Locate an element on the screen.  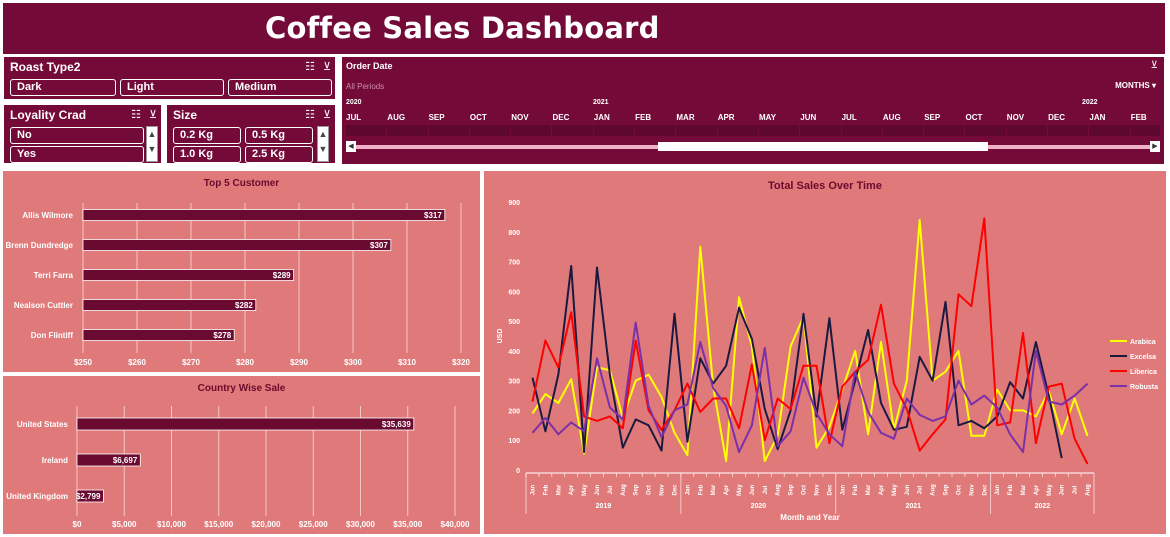
timeline-month: MAY is located at coordinates (779, 117).